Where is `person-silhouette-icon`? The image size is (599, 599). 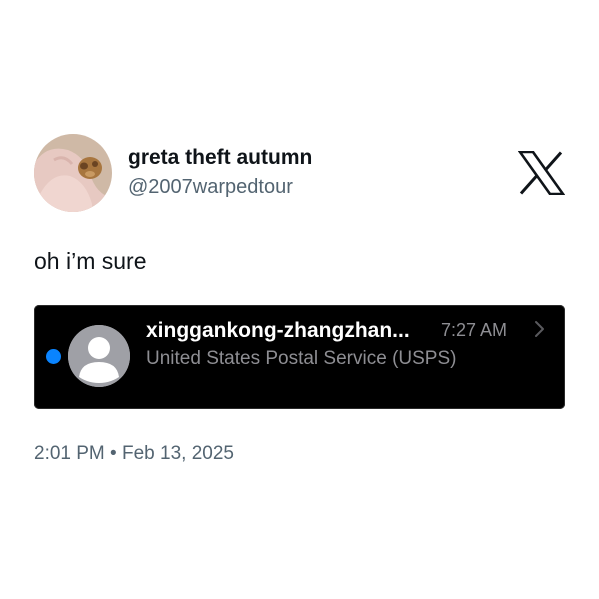
person-silhouette-icon is located at coordinates (99, 356).